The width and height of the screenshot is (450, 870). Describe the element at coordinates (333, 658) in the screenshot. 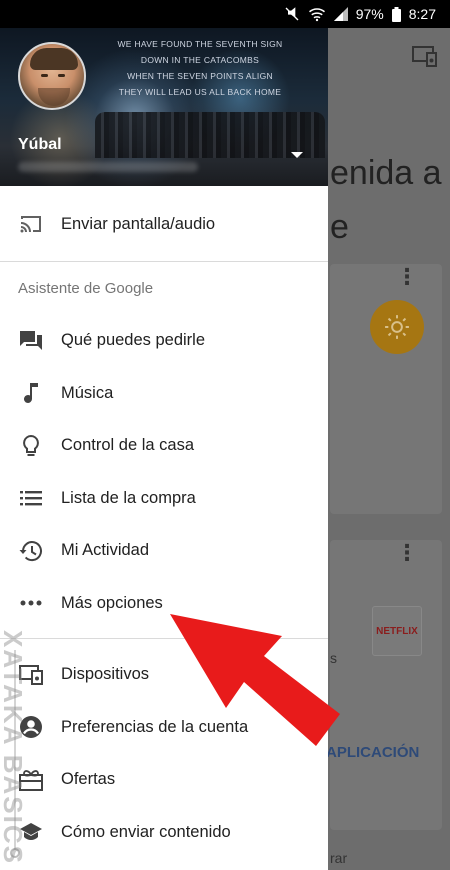

I see `background-text: s` at that location.